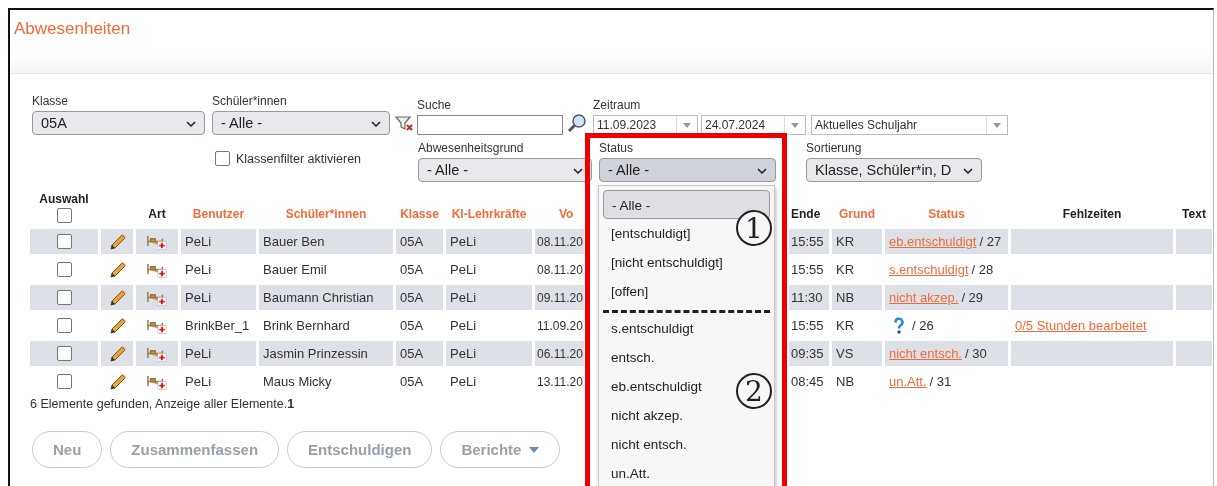 Image resolution: width=1217 pixels, height=486 pixels. I want to click on count-text: / 27, so click(990, 241).